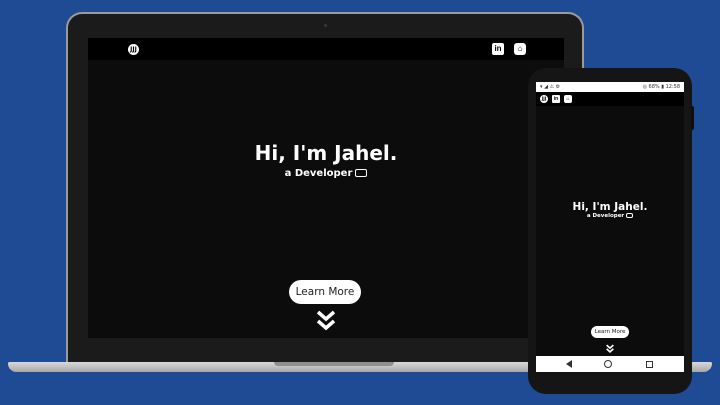  Describe the element at coordinates (133, 49) in the screenshot. I see `site-logo: JJJ` at that location.